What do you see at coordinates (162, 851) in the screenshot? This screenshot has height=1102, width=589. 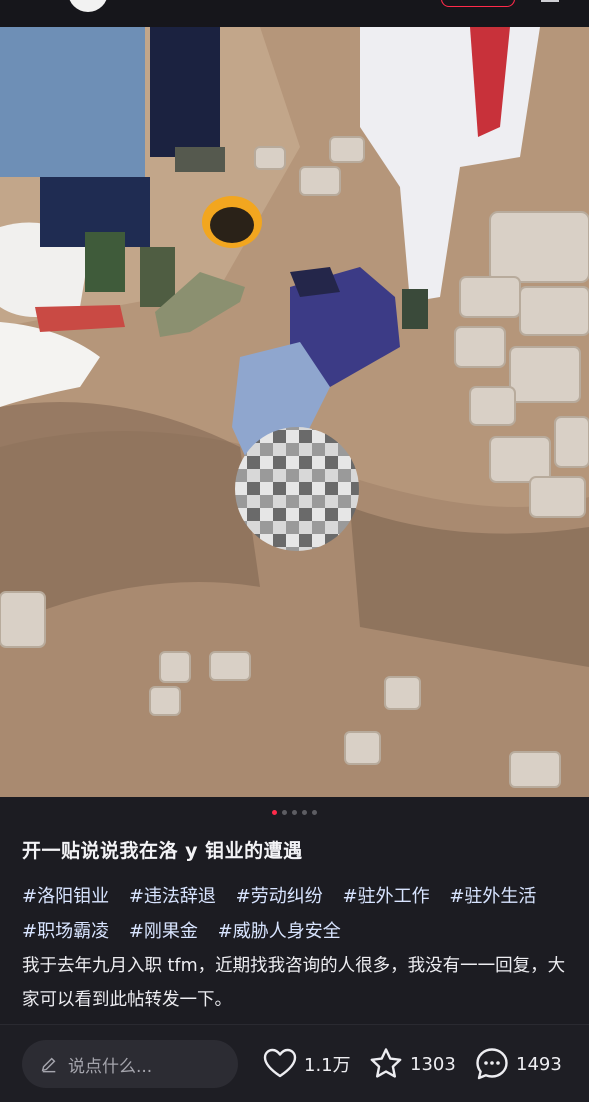 I see `post-title: 开一贴说说我在洛 y 钼业的遭遇` at bounding box center [162, 851].